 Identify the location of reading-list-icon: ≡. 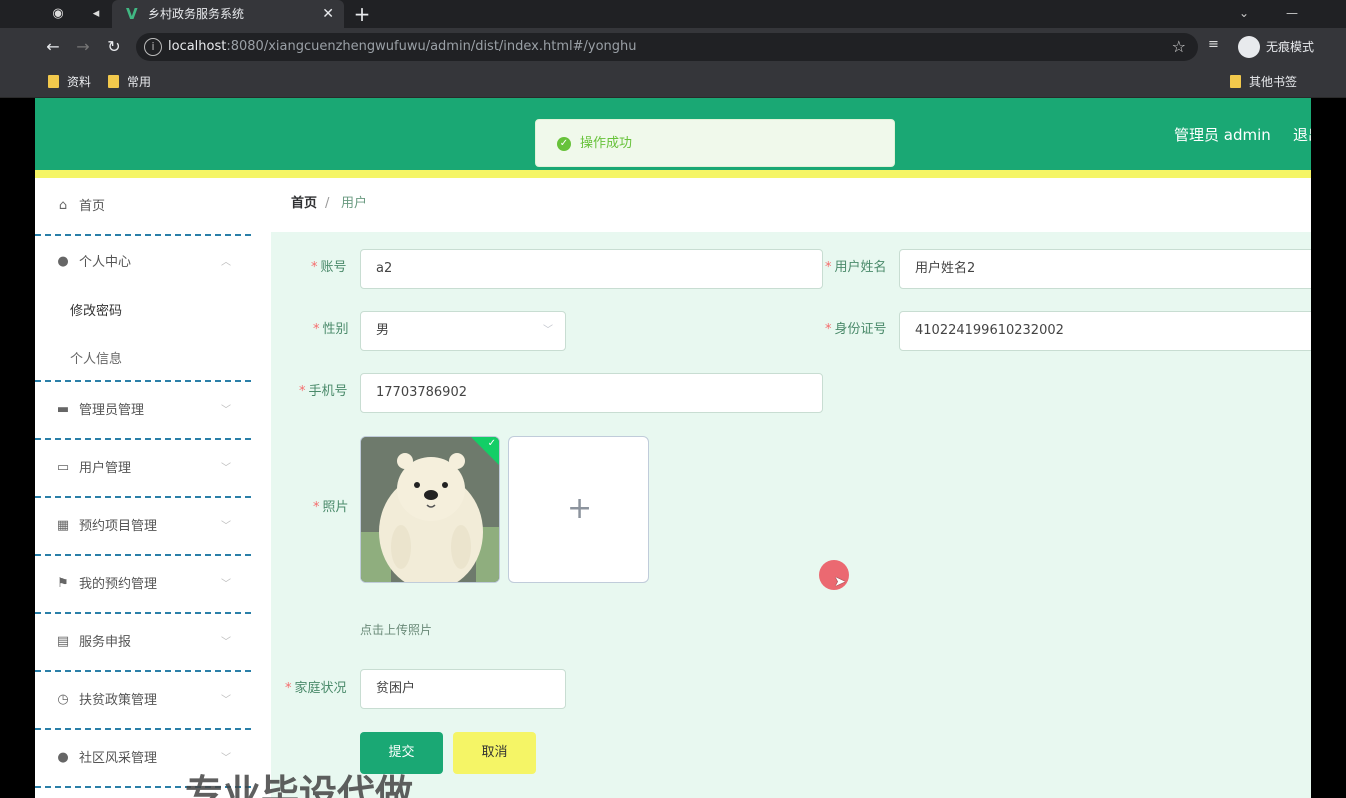
(1213, 44).